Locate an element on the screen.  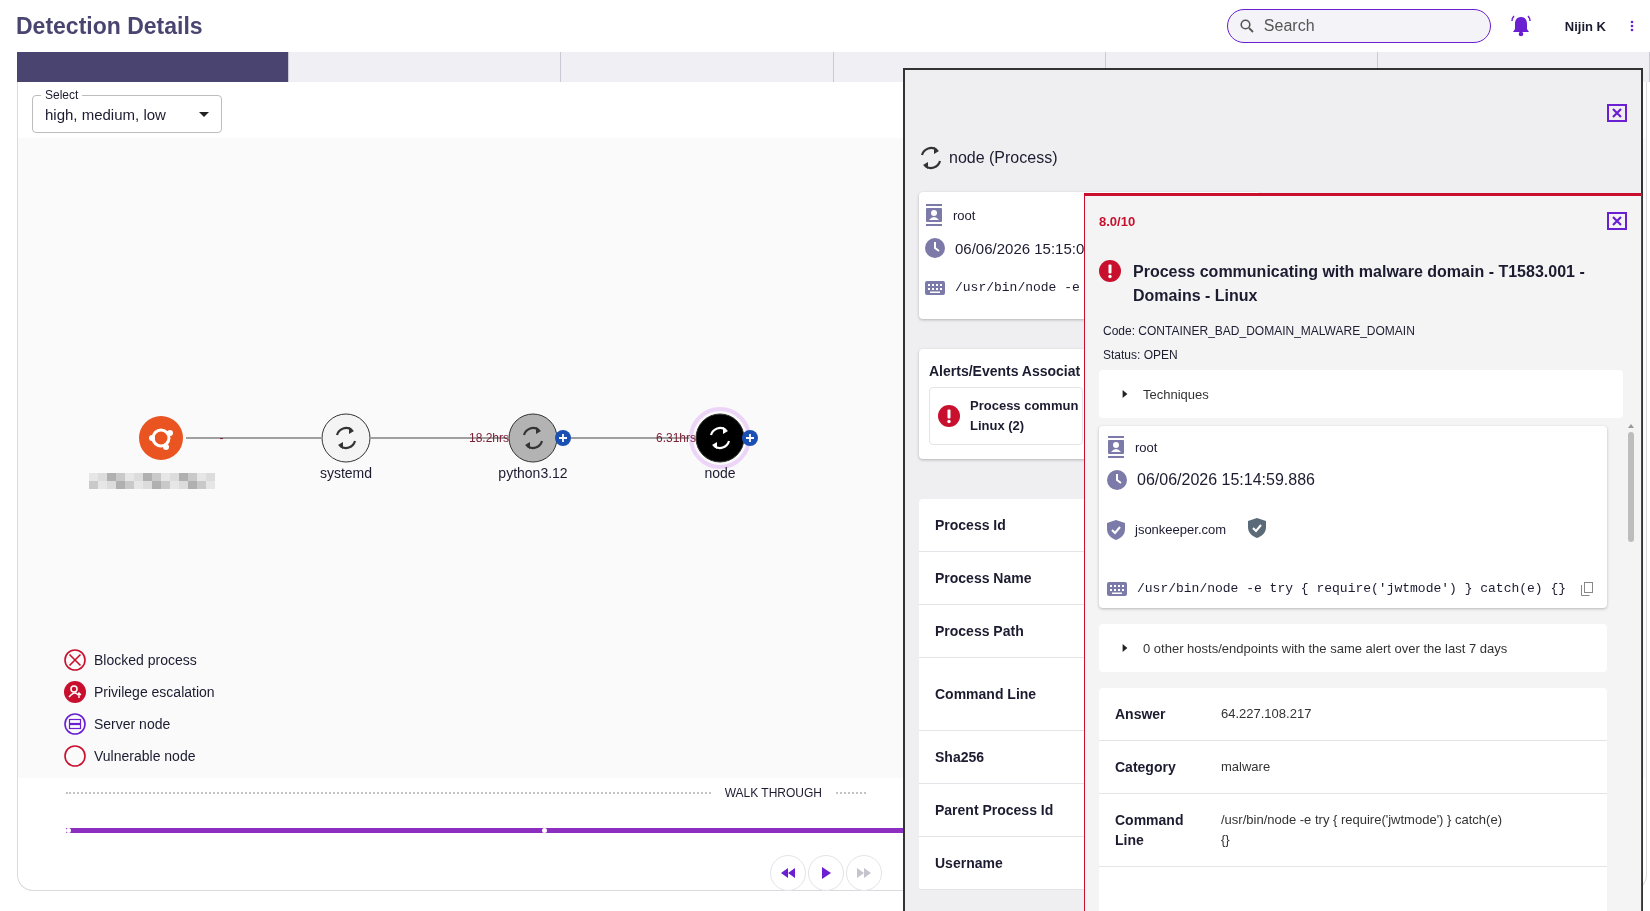
field-label: Process Name is located at coordinates (983, 578).